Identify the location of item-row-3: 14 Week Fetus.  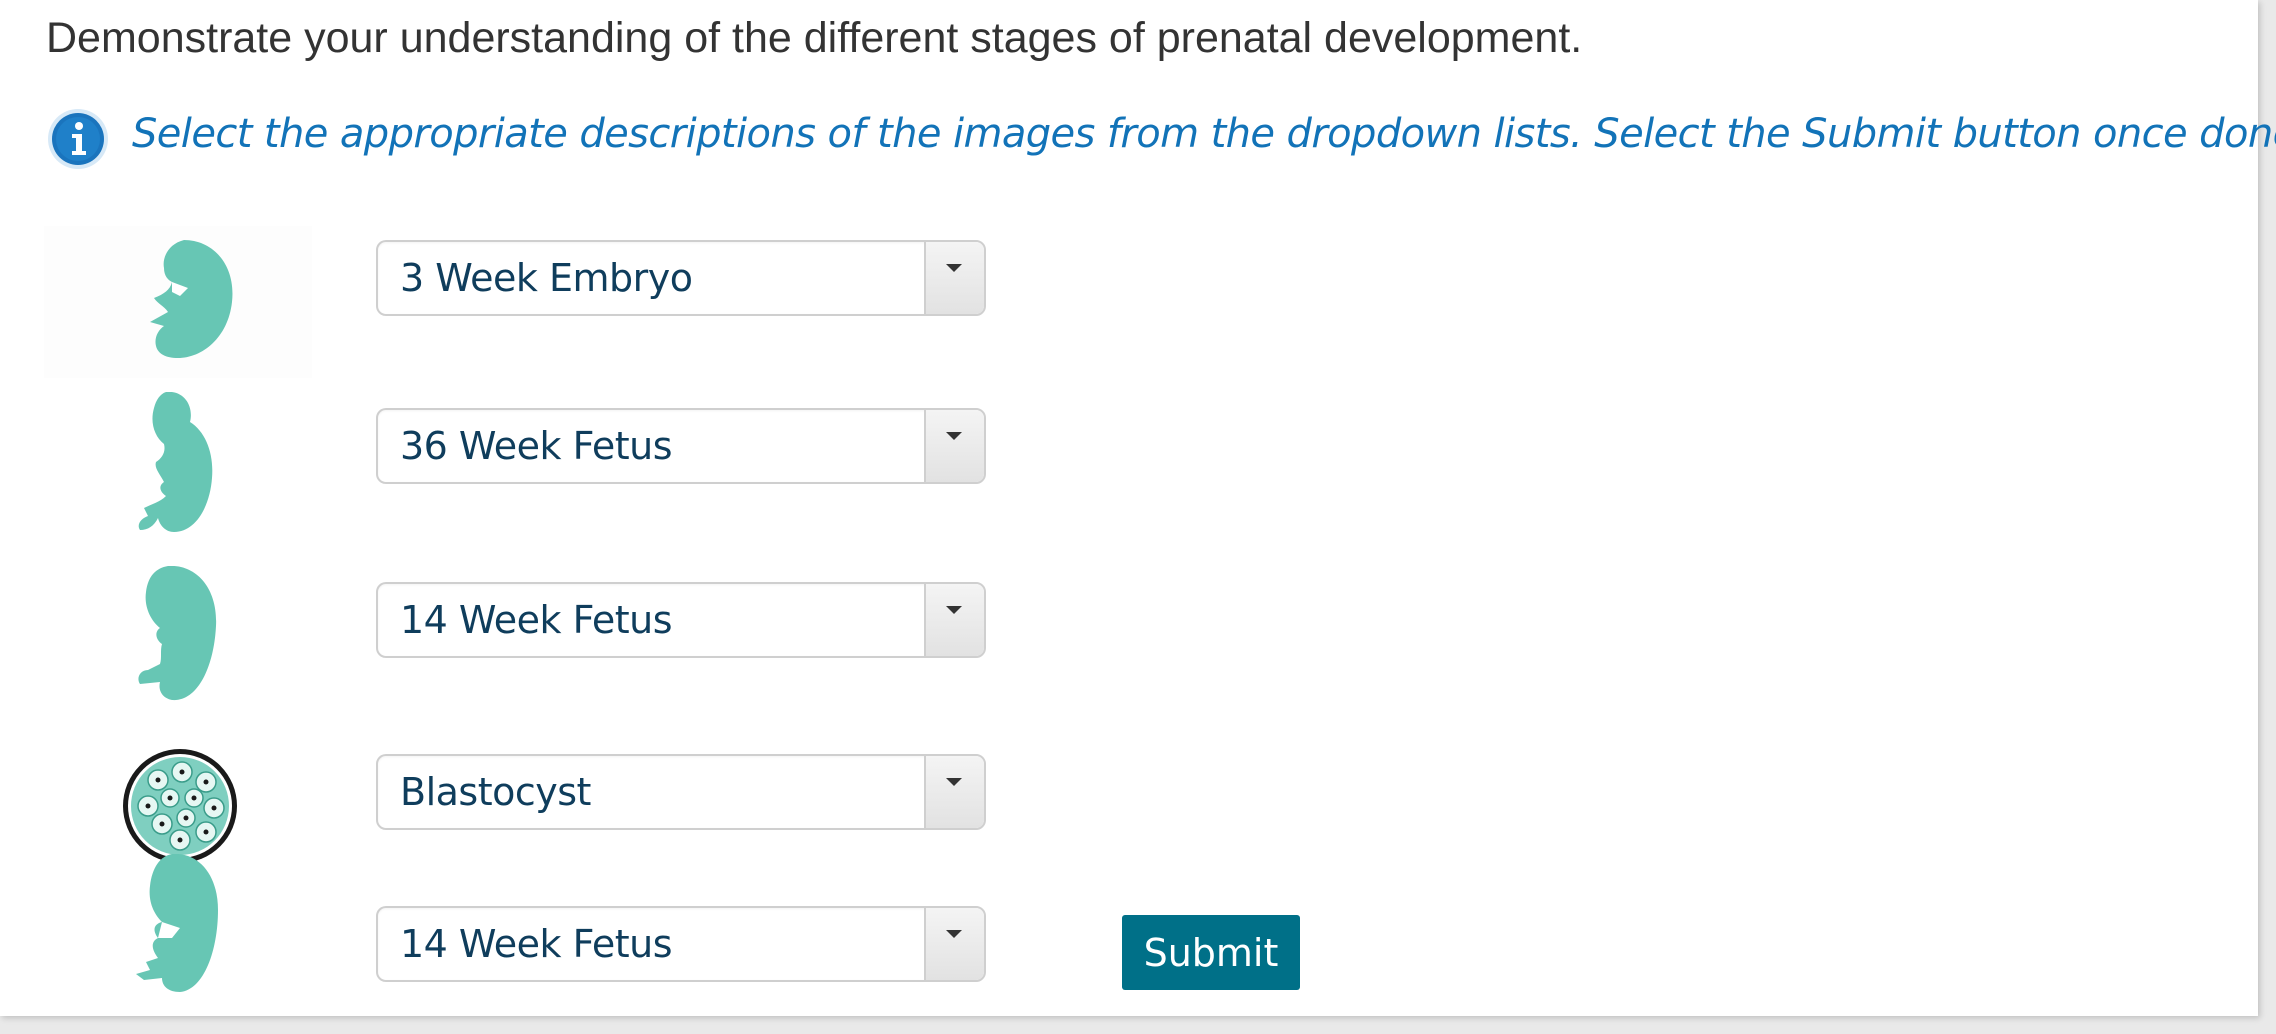
(550, 633).